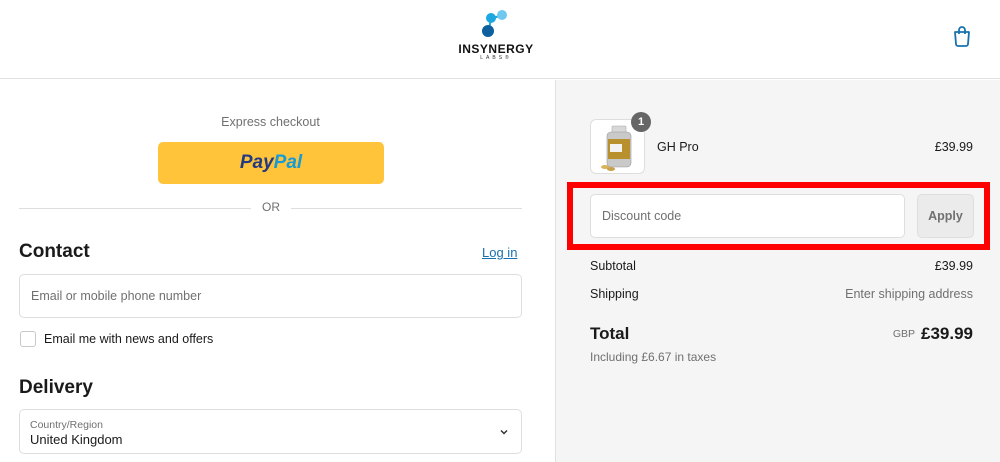  Describe the element at coordinates (270, 122) in the screenshot. I see `express-checkout-label: Express checkout` at that location.